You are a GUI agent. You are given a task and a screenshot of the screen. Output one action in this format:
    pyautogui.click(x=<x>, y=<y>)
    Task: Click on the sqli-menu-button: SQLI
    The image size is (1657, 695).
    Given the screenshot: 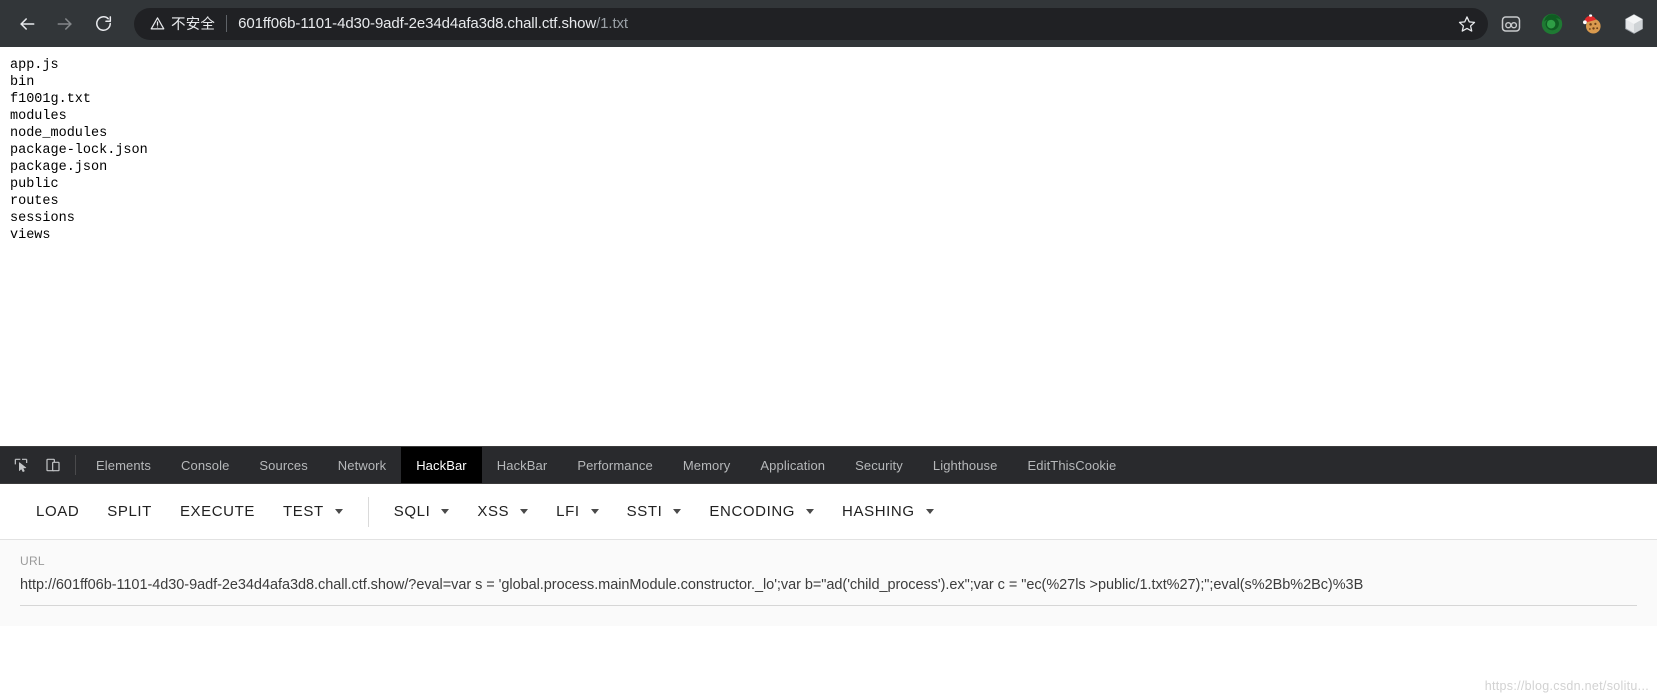 What is the action you would take?
    pyautogui.click(x=422, y=511)
    